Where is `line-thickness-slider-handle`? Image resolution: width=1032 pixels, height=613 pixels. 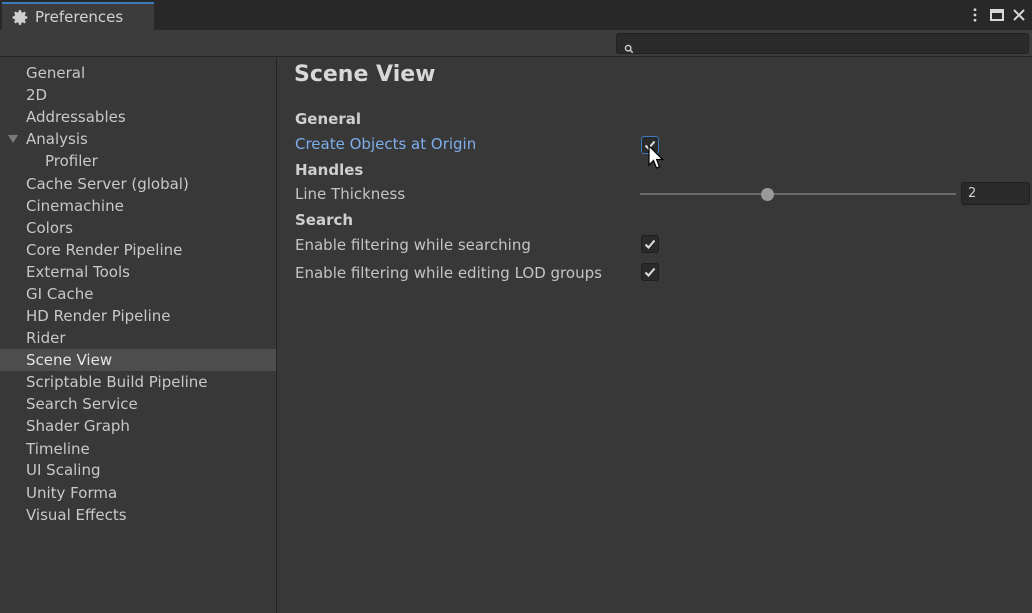 line-thickness-slider-handle is located at coordinates (767, 194).